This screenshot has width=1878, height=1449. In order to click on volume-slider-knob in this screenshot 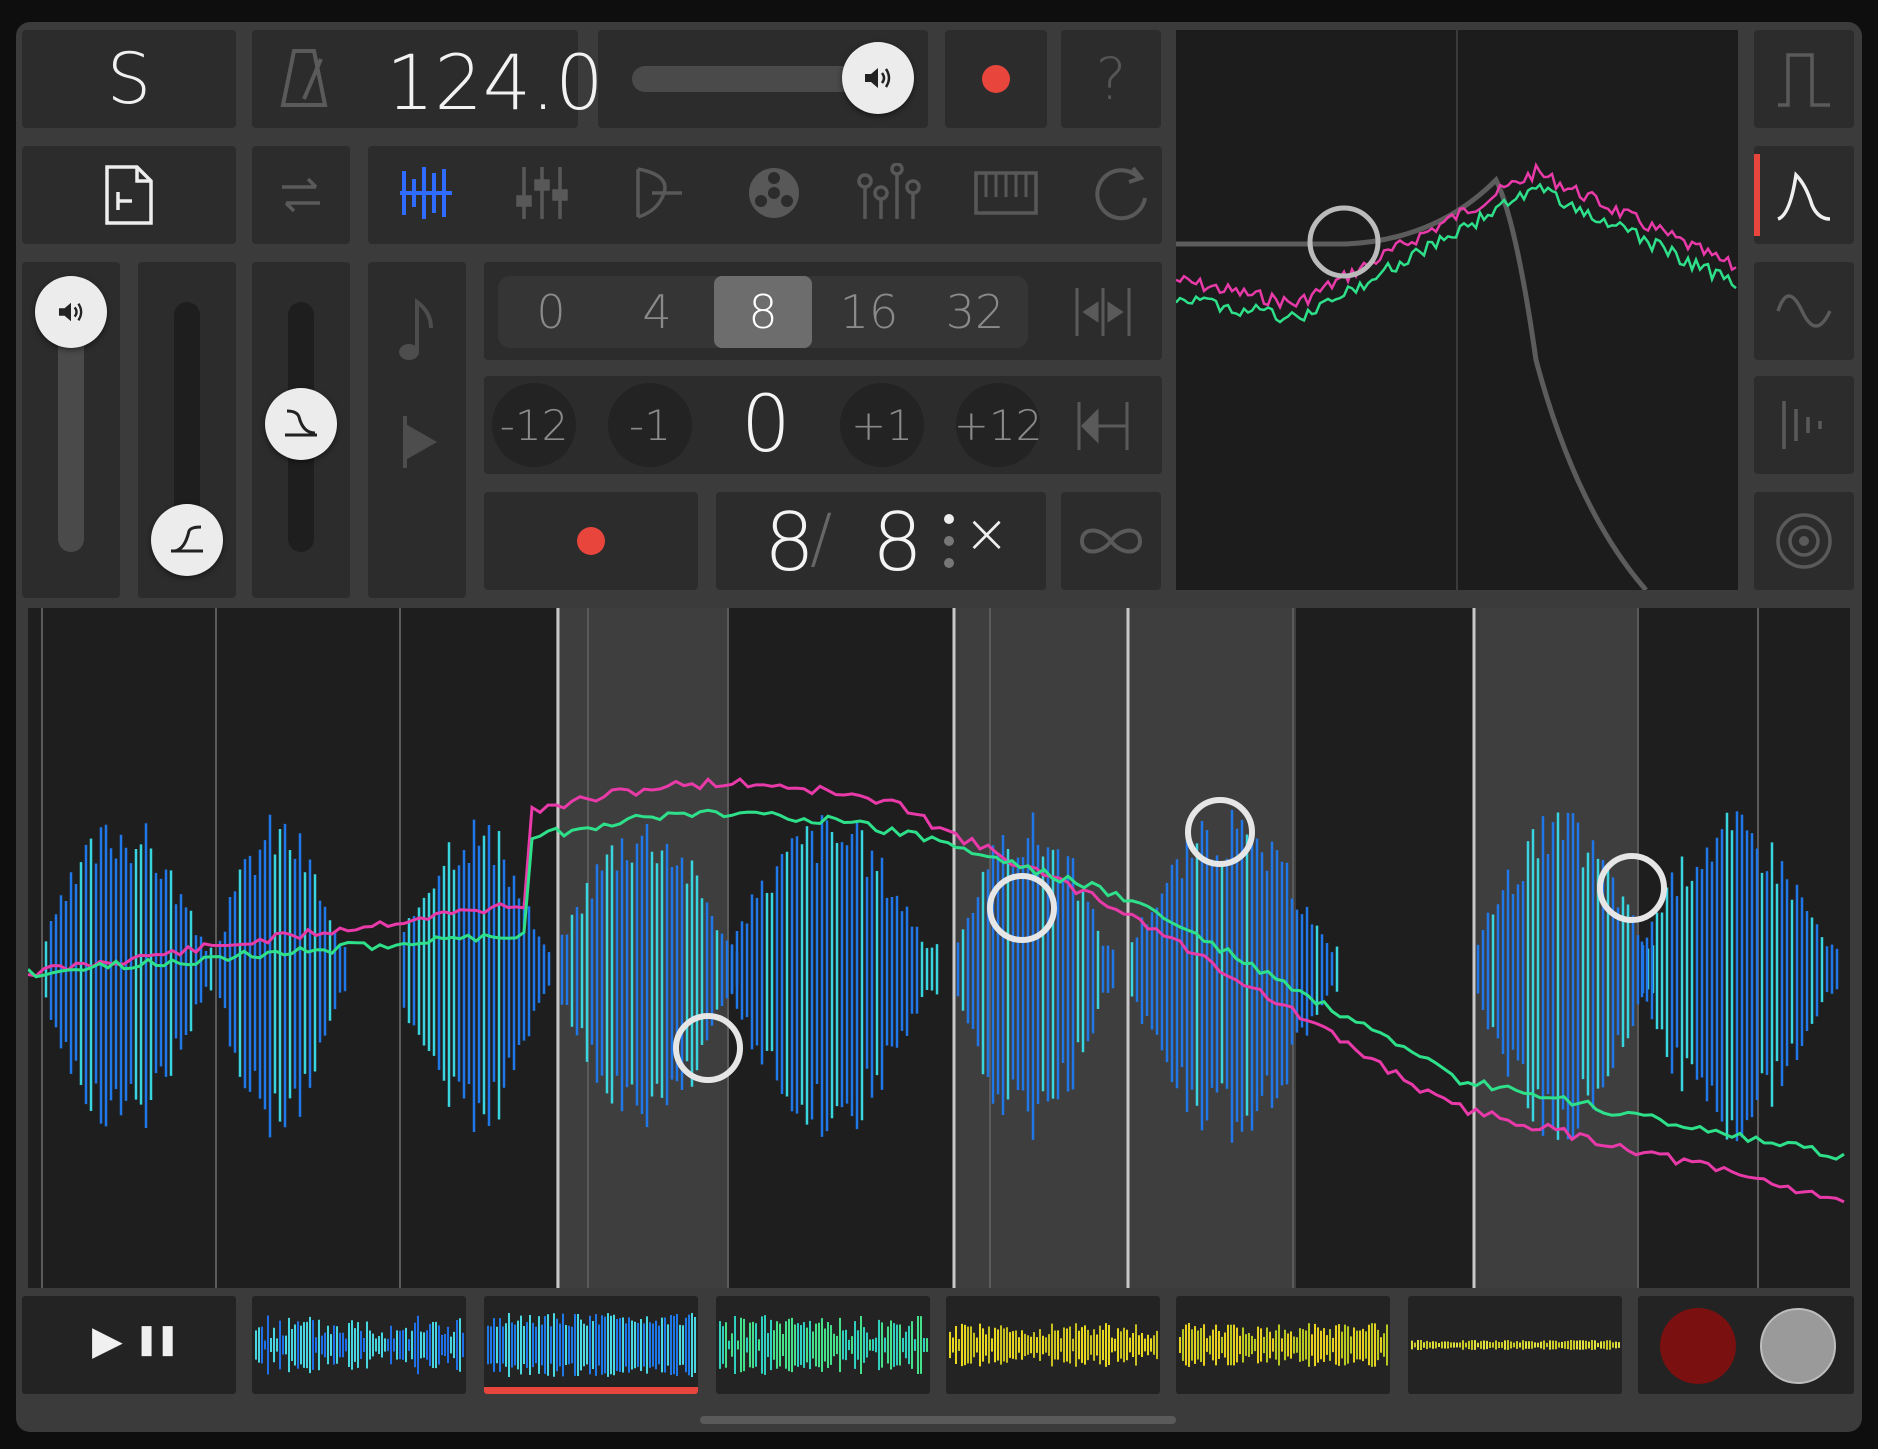, I will do `click(71, 312)`.